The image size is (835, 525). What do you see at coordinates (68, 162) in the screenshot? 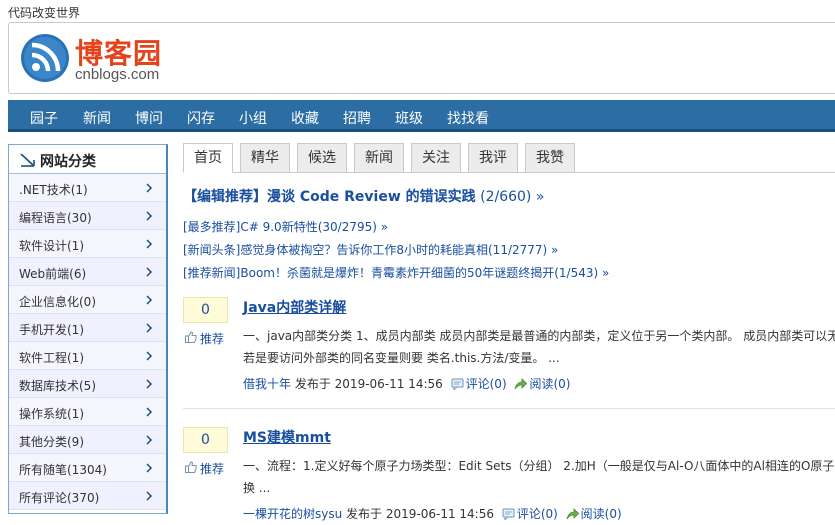
I see `sidebar-title: 网站分类` at bounding box center [68, 162].